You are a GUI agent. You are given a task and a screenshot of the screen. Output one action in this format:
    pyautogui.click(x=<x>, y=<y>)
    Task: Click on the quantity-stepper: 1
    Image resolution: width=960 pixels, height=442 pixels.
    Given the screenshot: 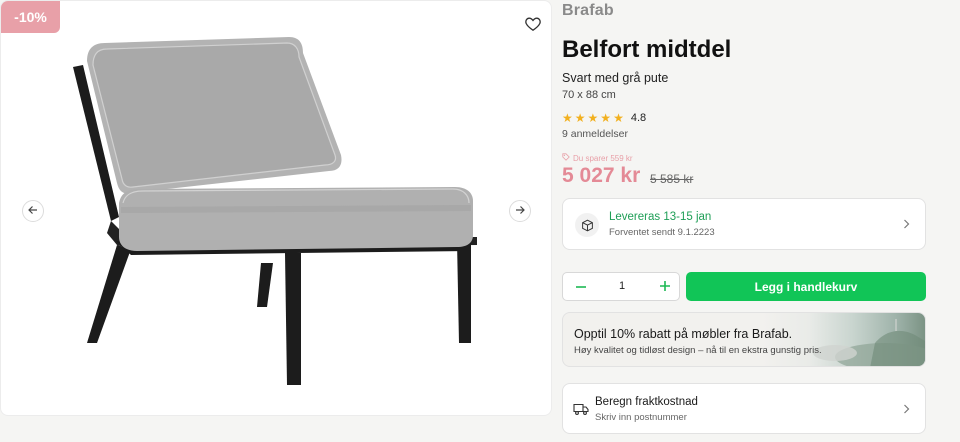 What is the action you would take?
    pyautogui.click(x=621, y=286)
    